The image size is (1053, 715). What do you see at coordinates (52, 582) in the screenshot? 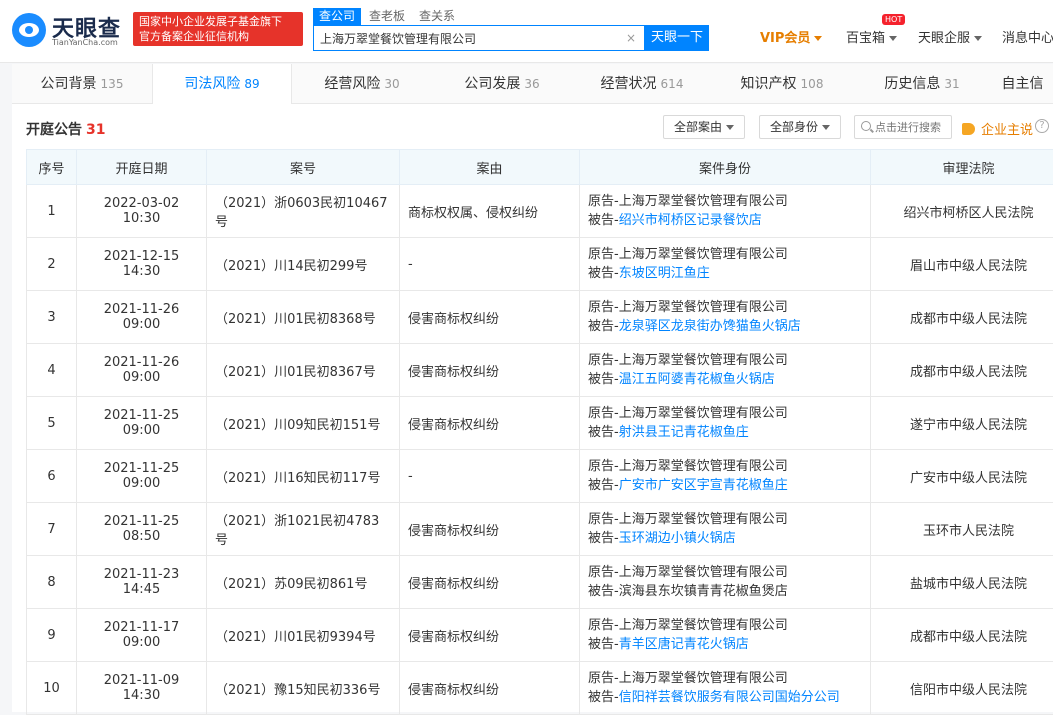
I see `cell-no: 8` at bounding box center [52, 582].